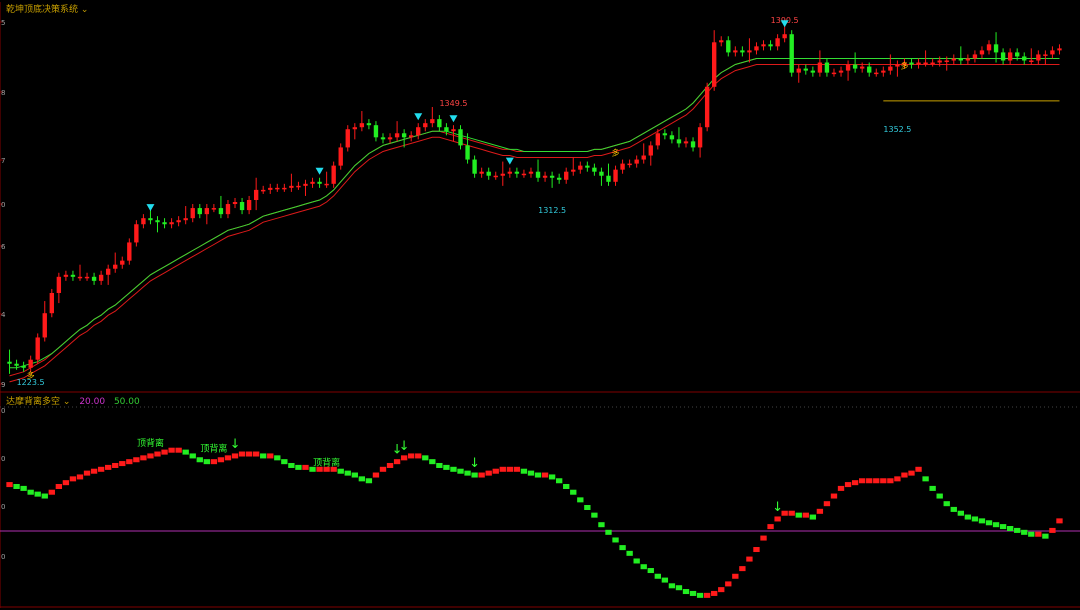 The image size is (1080, 610). What do you see at coordinates (73, 400) in the screenshot?
I see `sub-panel-header: 达摩背离多空 ⌄ 20.00 50.00` at bounding box center [73, 400].